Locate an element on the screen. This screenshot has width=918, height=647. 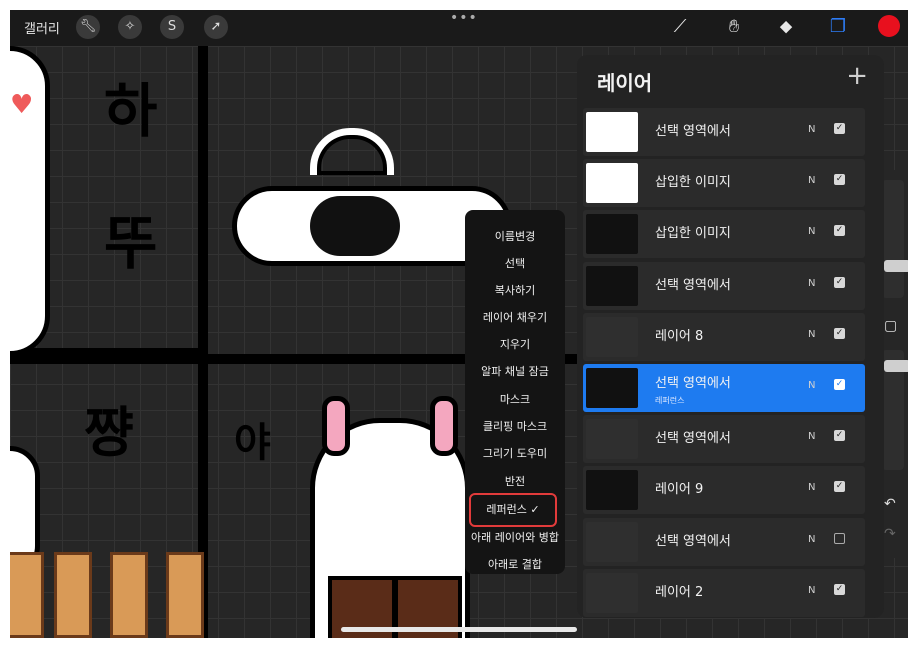
context-menu-item: 아래로 결합 is located at coordinates (515, 564).